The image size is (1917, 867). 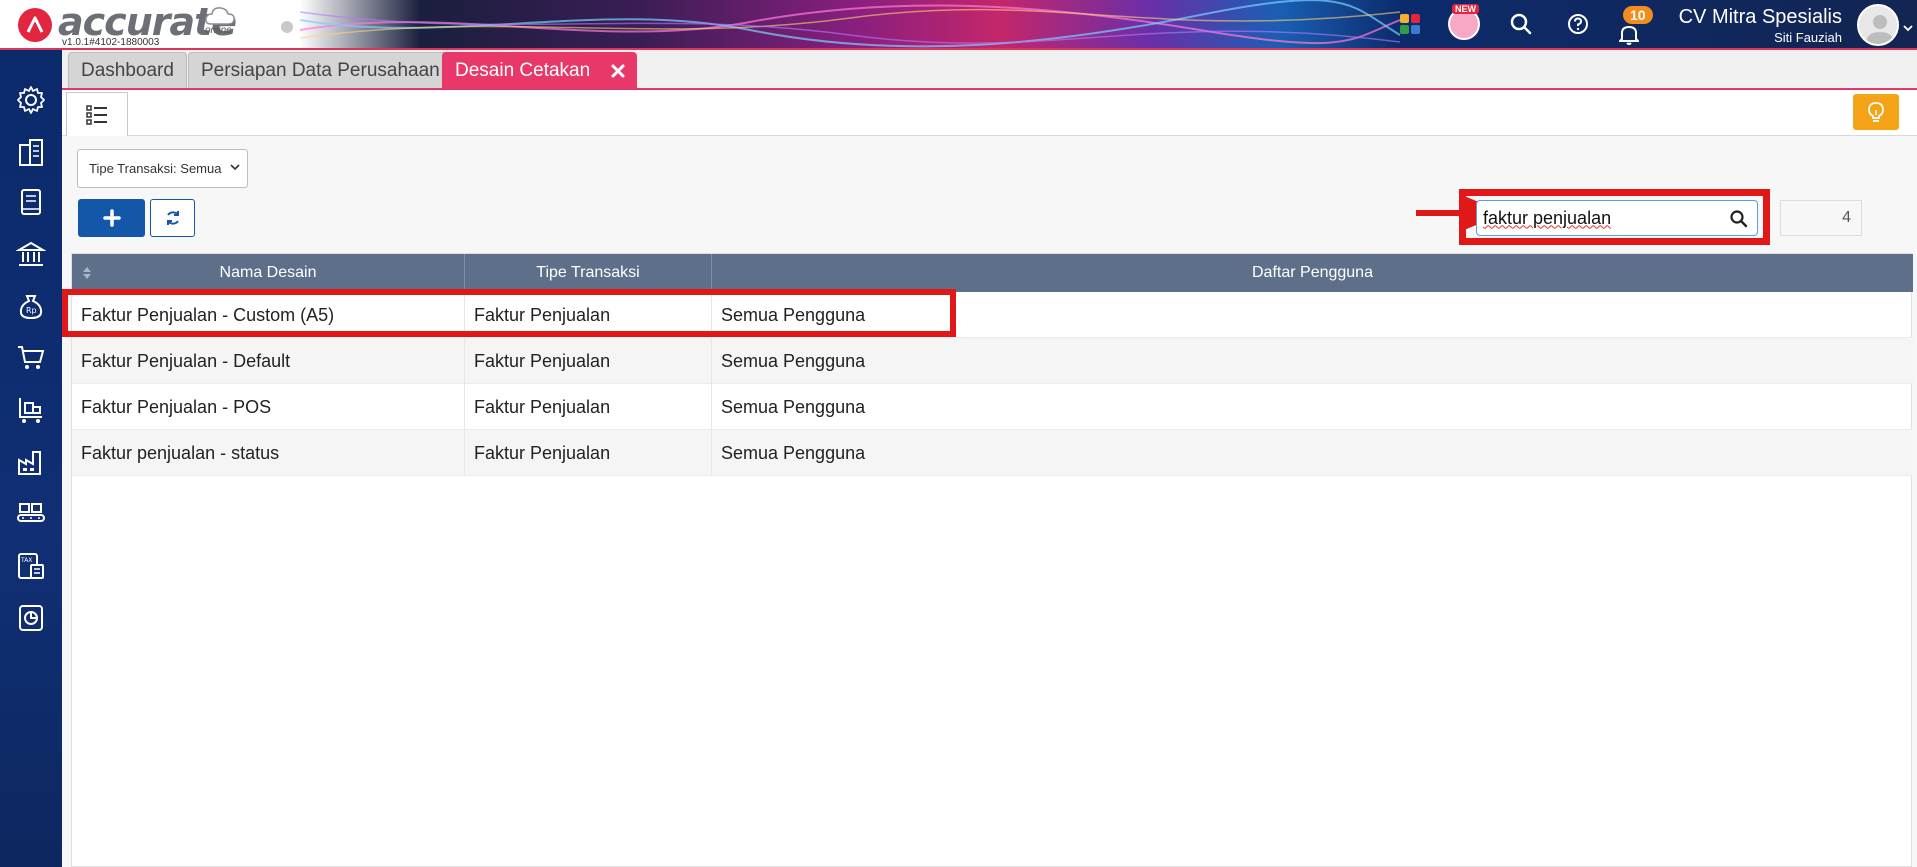 What do you see at coordinates (31, 254) in the screenshot?
I see `bank-icon` at bounding box center [31, 254].